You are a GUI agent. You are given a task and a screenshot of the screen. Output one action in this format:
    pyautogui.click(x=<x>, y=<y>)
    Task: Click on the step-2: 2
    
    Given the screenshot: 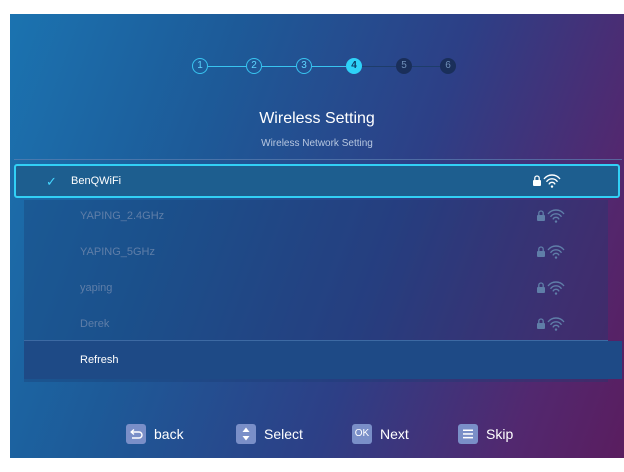 What is the action you would take?
    pyautogui.click(x=254, y=66)
    